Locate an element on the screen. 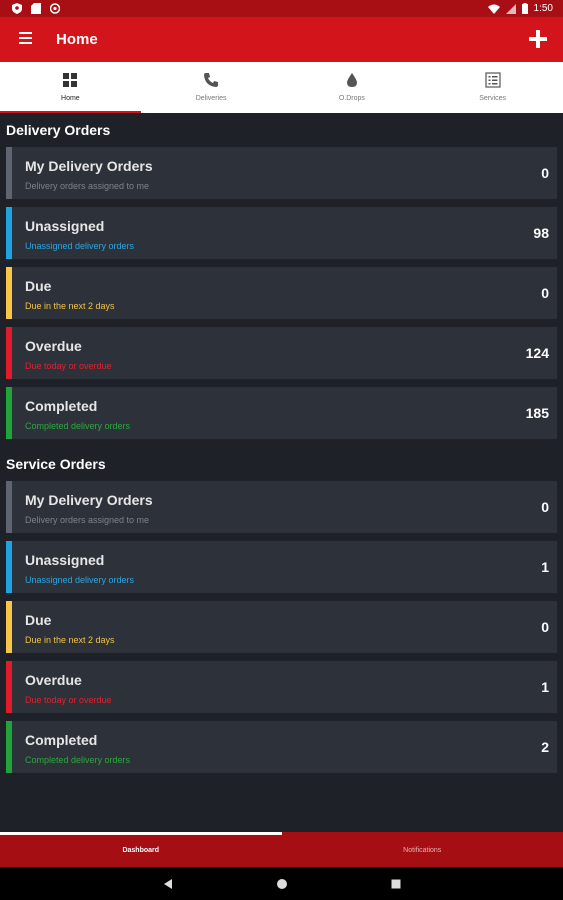 The image size is (563, 900). tab-deliveries: Deliveries is located at coordinates (211, 87).